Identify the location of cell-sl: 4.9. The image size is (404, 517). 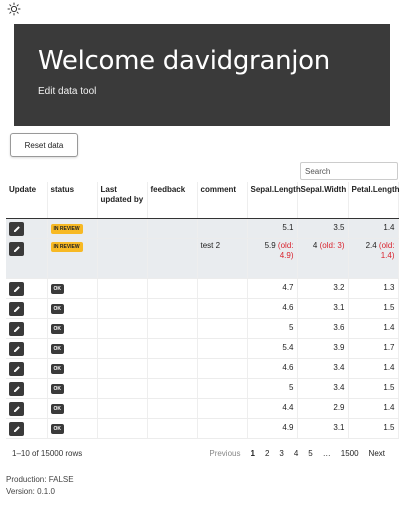
(272, 428).